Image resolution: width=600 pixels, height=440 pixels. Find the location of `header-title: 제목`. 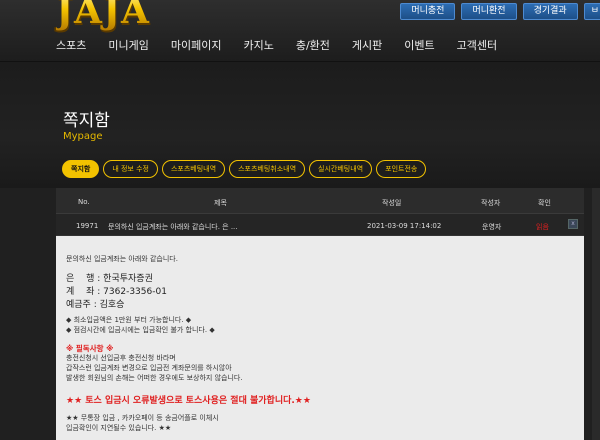

header-title: 제목 is located at coordinates (220, 203).